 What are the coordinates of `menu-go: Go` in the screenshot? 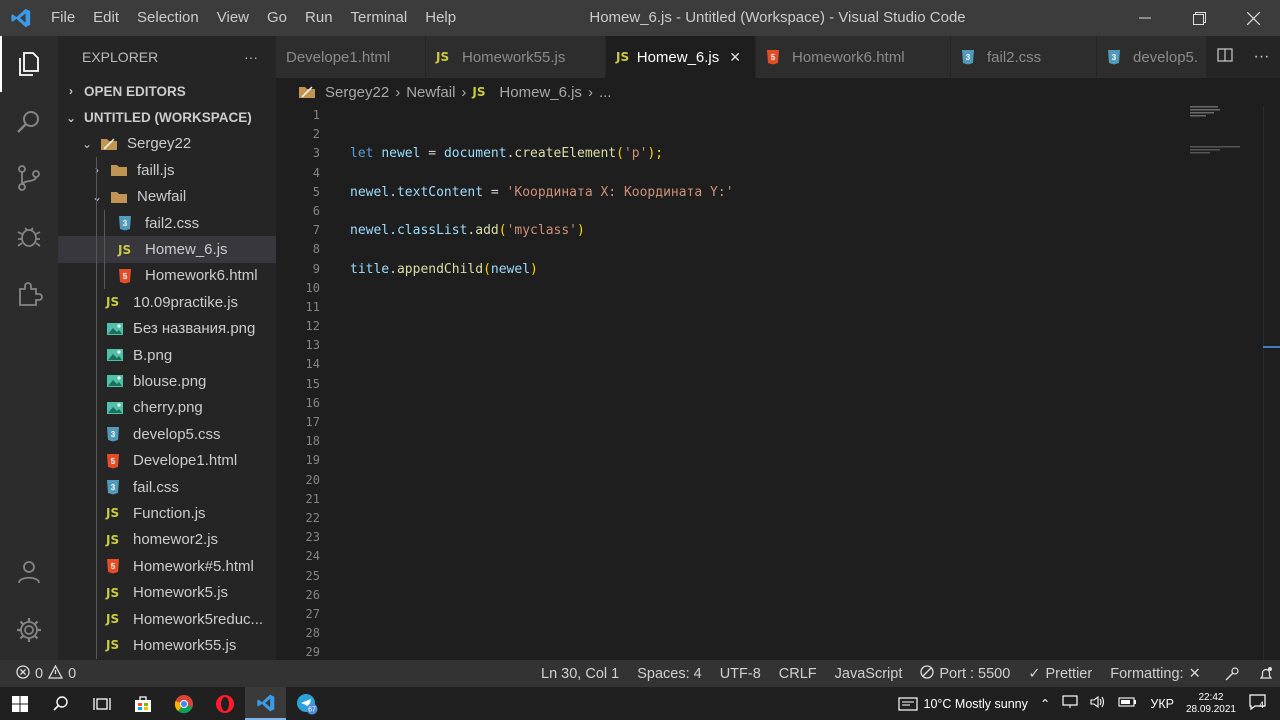 It's located at (277, 18).